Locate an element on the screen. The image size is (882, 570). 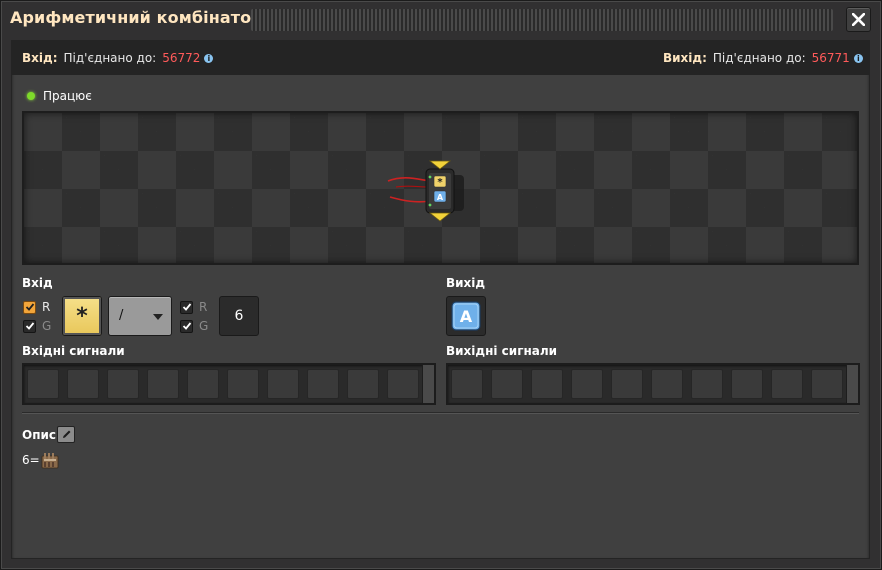
output-signals-label: Вихідні сигнали is located at coordinates (502, 351).